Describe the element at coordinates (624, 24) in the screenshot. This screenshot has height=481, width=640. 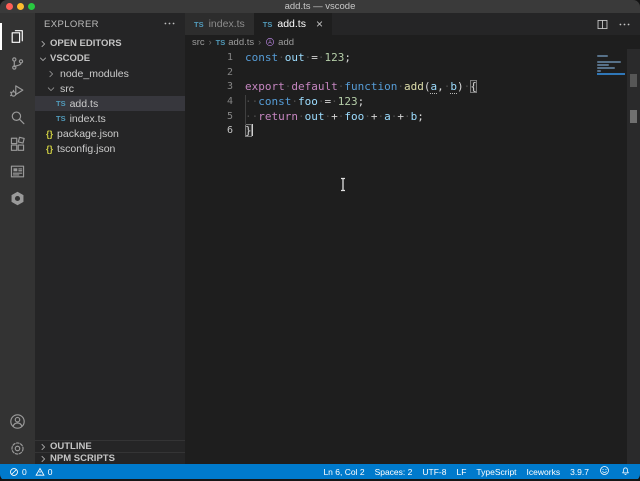
I see `more-actions-icon` at that location.